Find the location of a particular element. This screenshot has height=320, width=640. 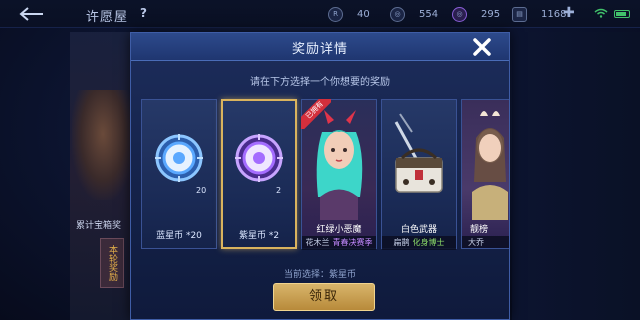

background-round-reward-tag: 本轮奖励 is located at coordinates (112, 263).